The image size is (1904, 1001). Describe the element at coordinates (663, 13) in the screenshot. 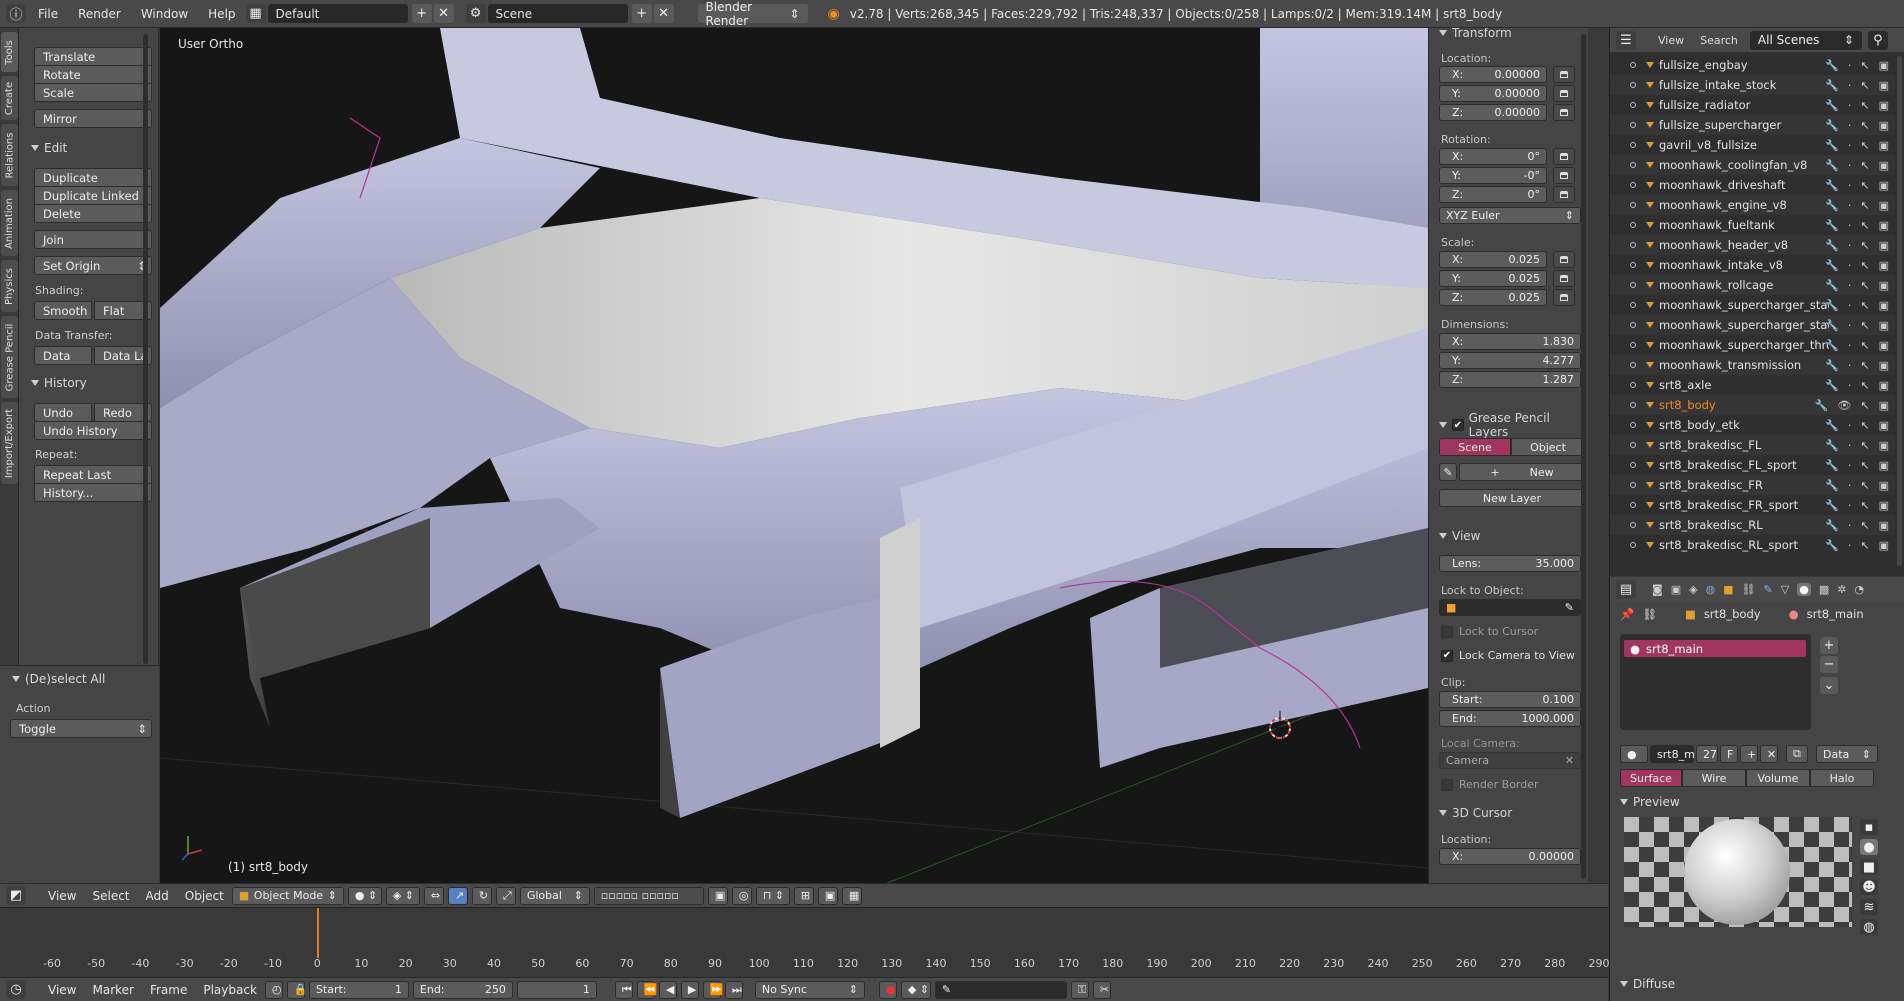

I see `remove-scene-button: ✕` at that location.